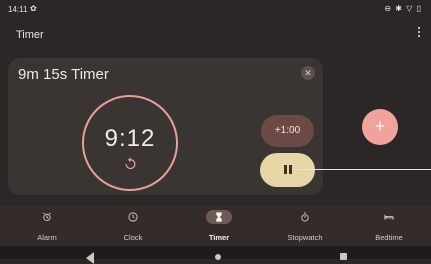 The height and width of the screenshot is (264, 431). What do you see at coordinates (389, 217) in the screenshot?
I see `bed-icon` at bounding box center [389, 217].